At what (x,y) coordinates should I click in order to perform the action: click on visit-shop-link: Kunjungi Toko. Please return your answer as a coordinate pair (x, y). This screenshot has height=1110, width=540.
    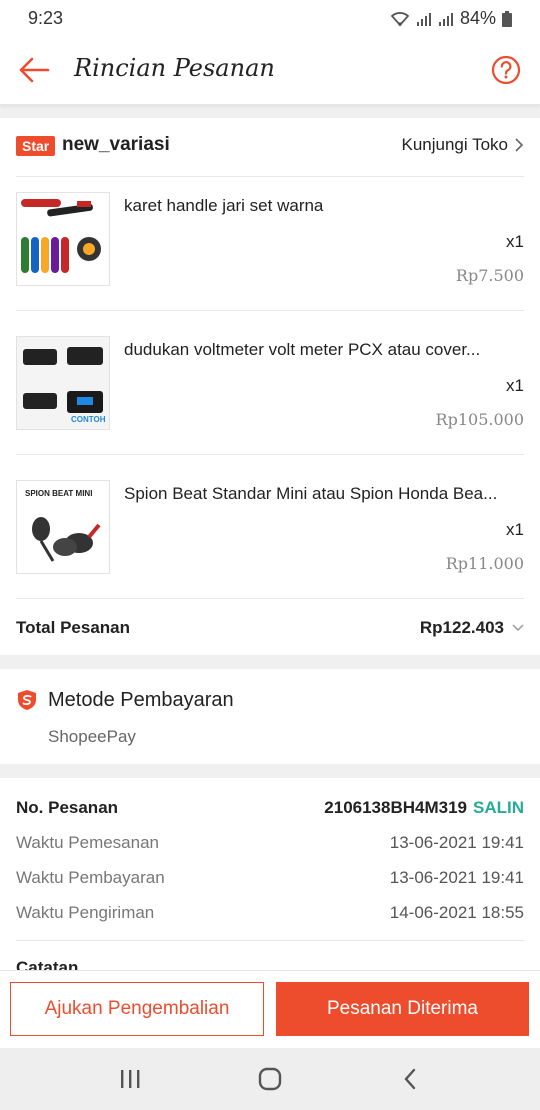
    Looking at the image, I should click on (463, 145).